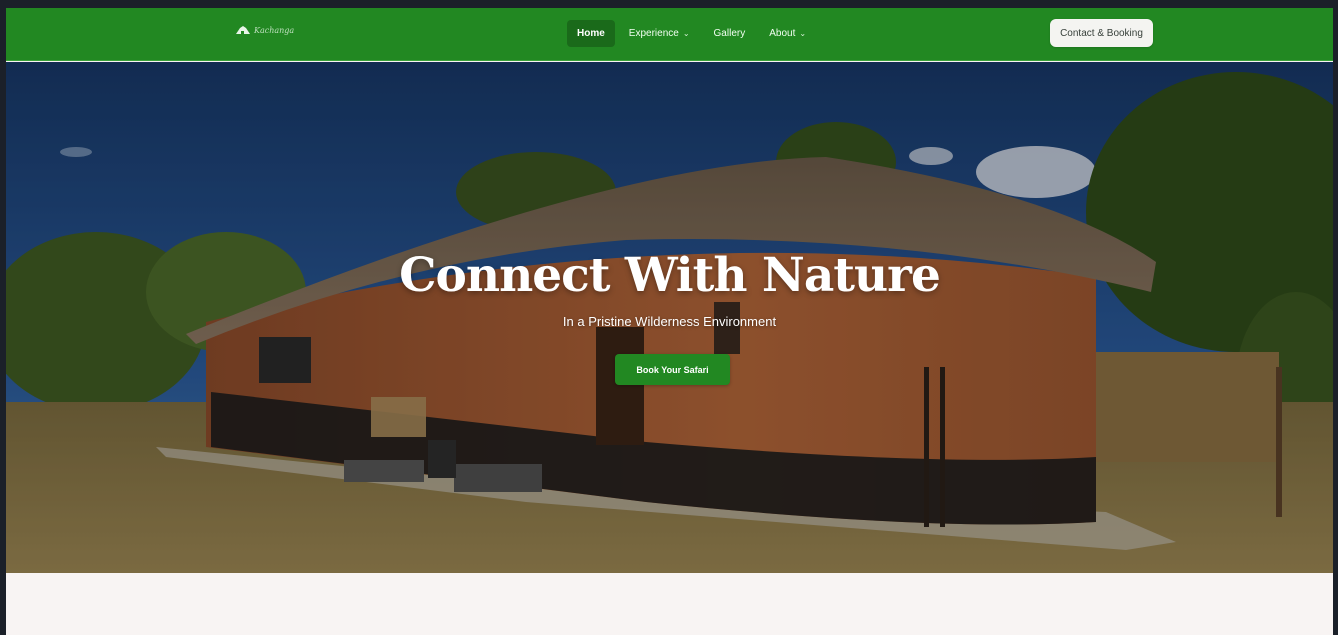 This screenshot has height=635, width=1338. I want to click on nav-item-label: Home, so click(591, 33).